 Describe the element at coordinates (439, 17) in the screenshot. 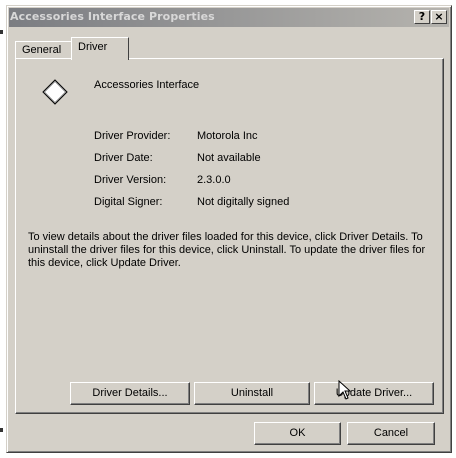

I see `close-button: ×` at that location.